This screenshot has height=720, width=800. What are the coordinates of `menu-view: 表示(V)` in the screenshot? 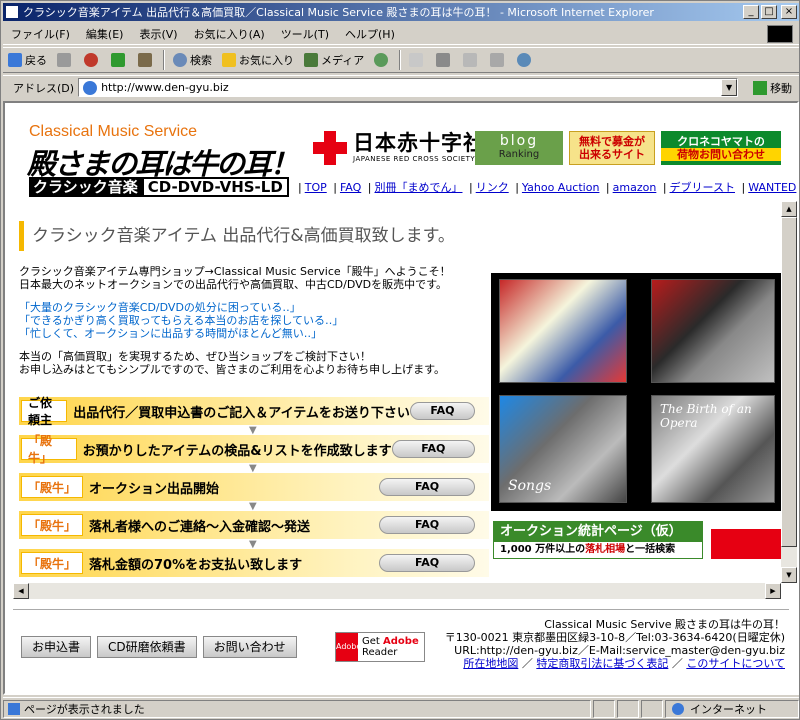 It's located at (158, 34).